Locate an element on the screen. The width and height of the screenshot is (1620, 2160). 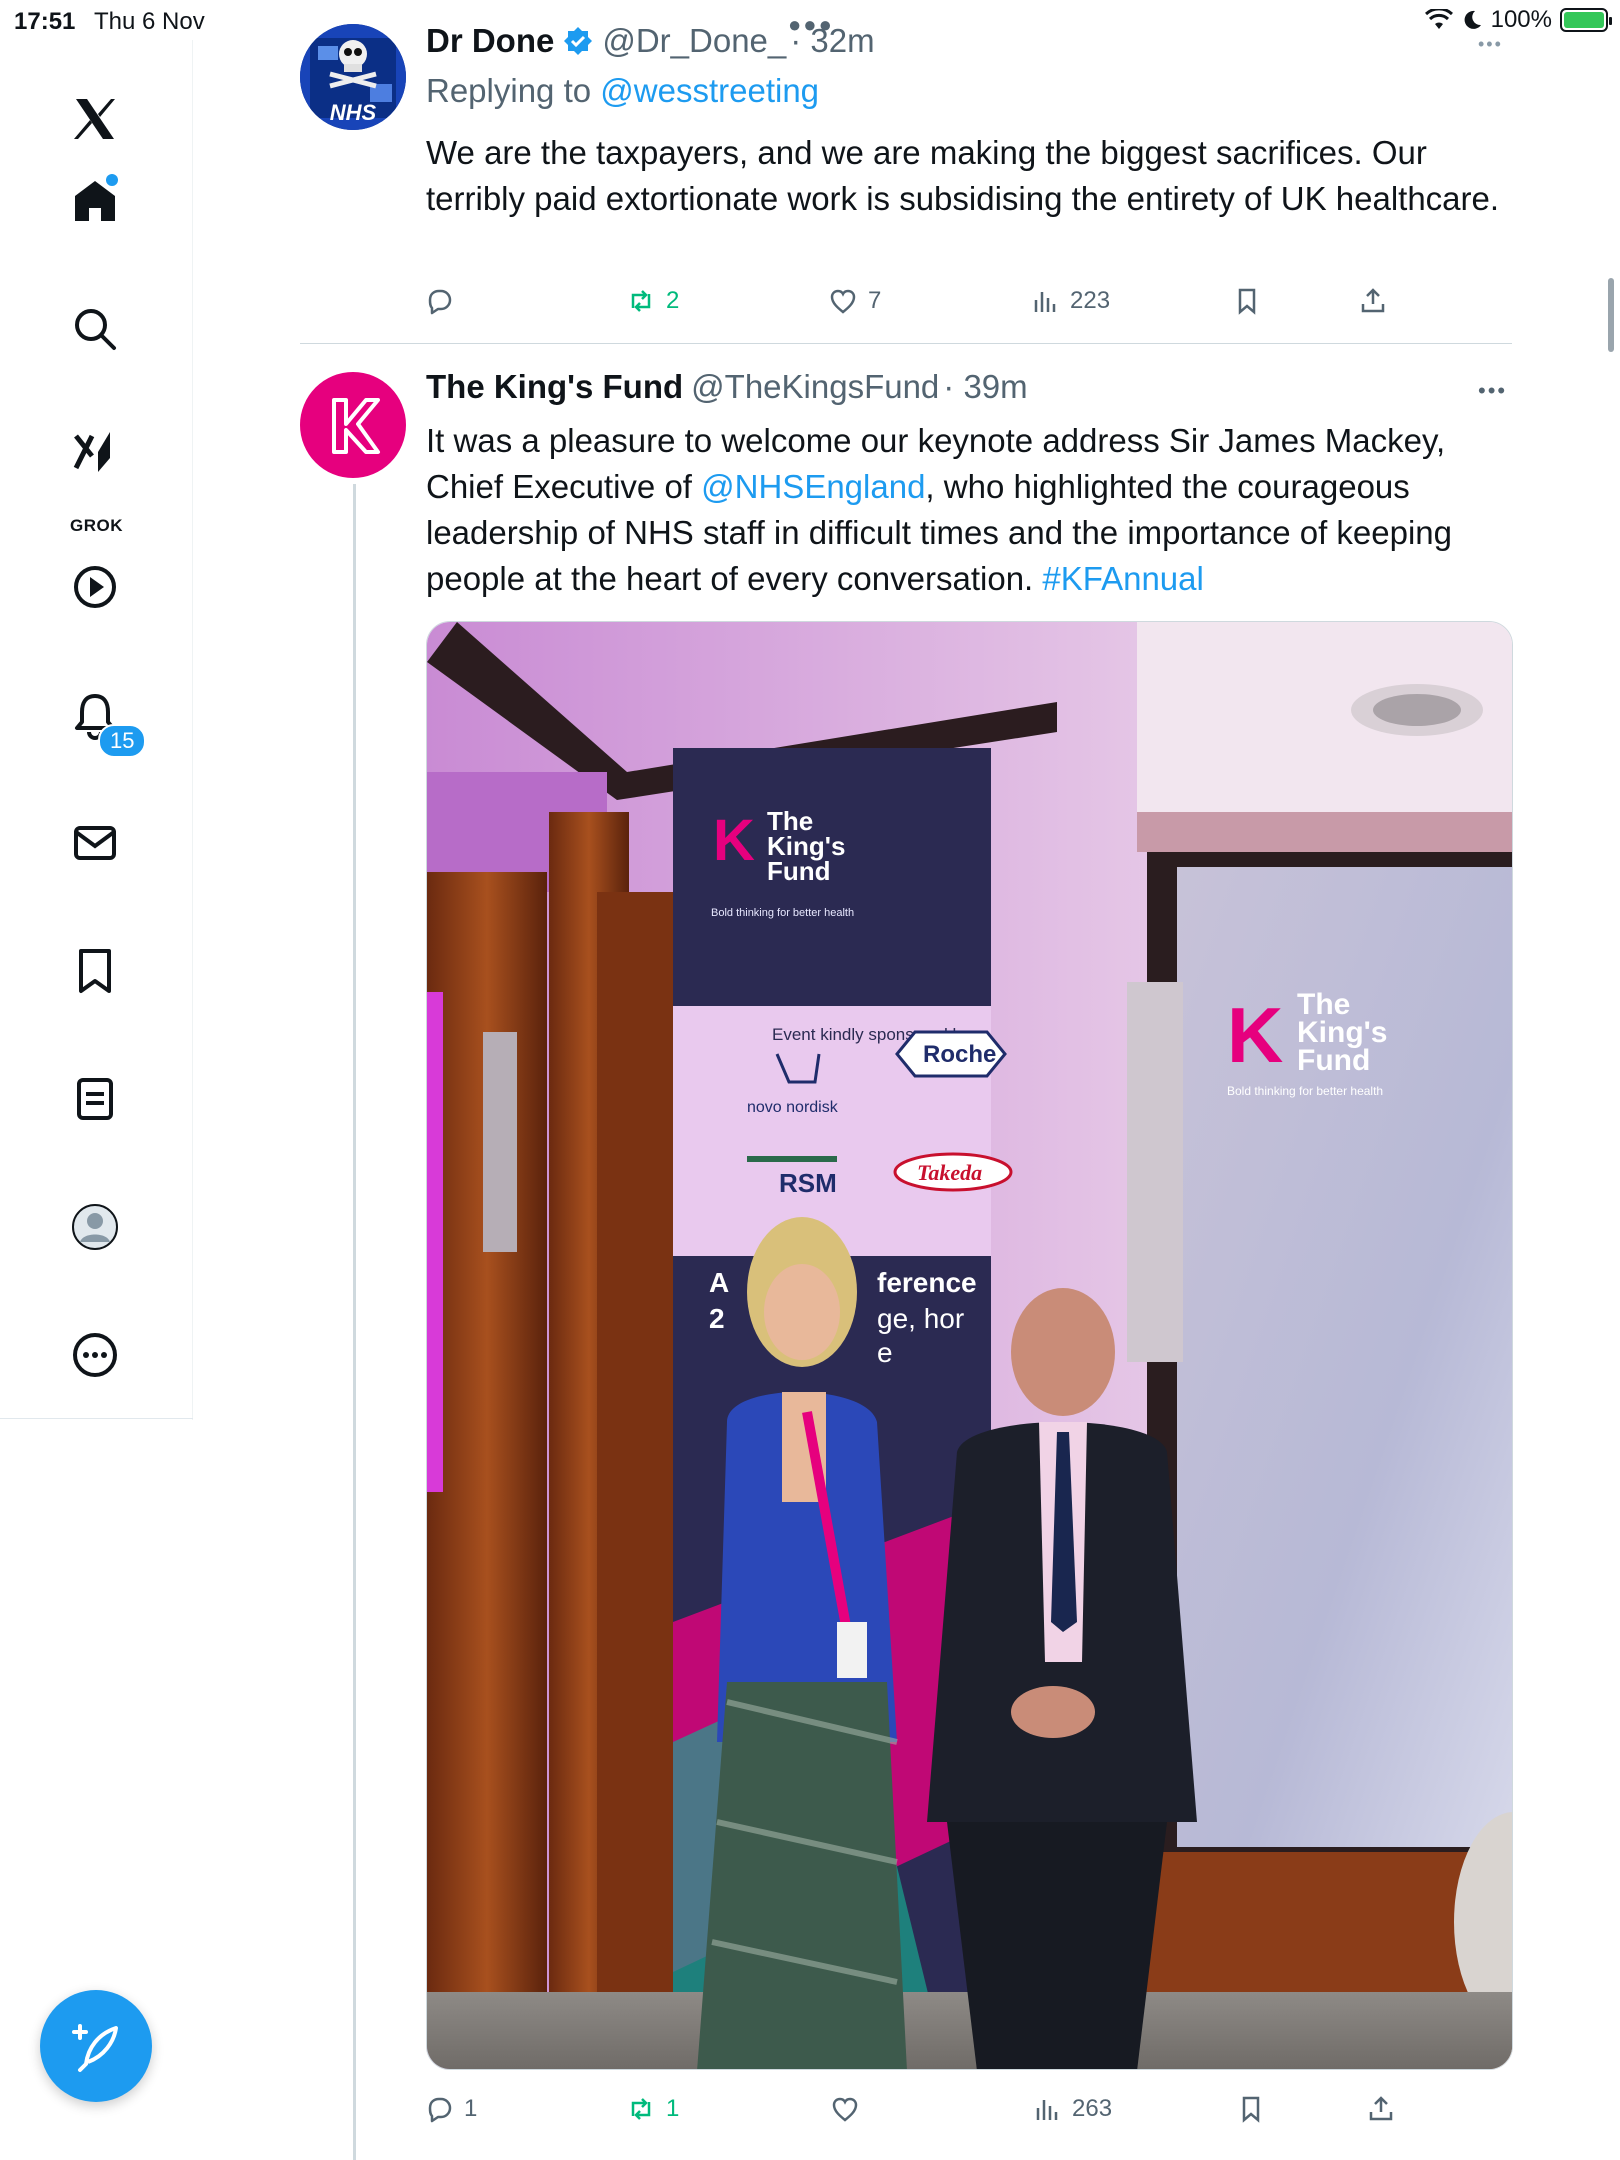
do-not-disturb-moon-icon is located at coordinates (1472, 19).